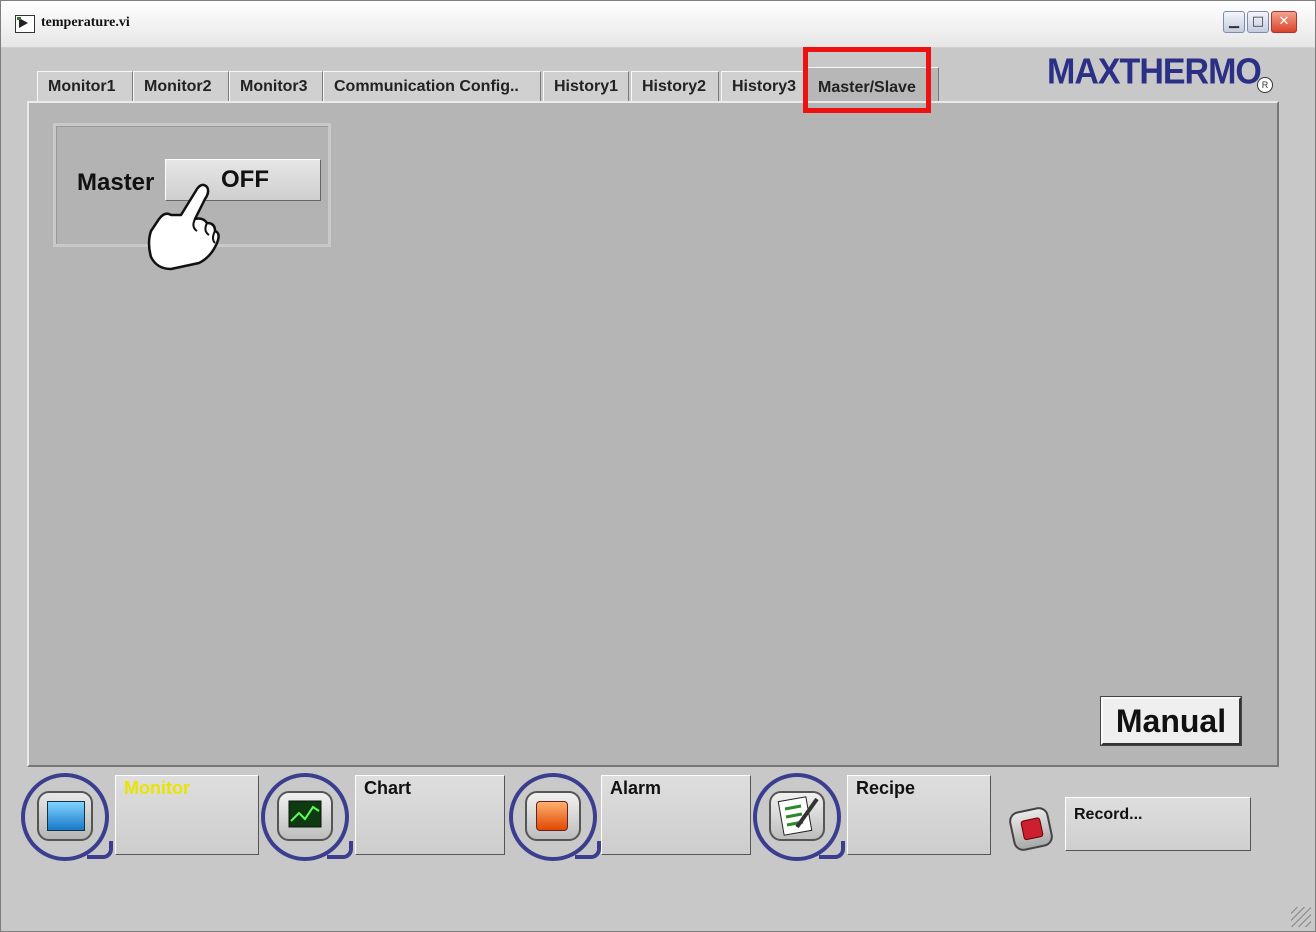  I want to click on window-title: temperature.vi, so click(85, 22).